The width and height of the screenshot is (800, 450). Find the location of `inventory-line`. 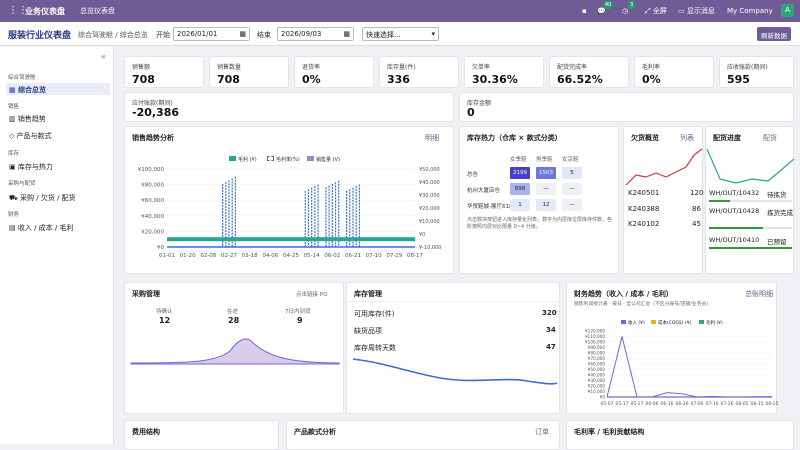

inventory-line is located at coordinates (455, 371).